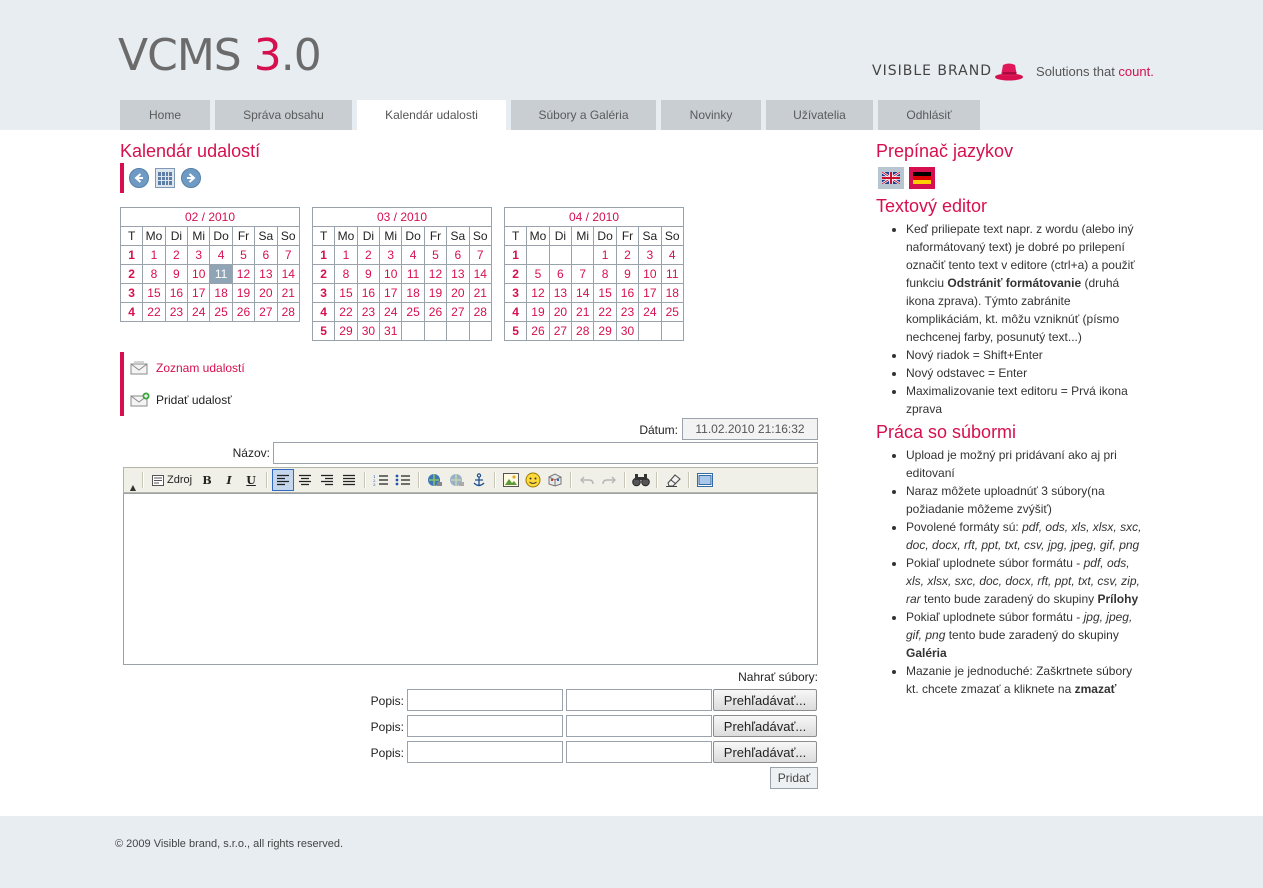 This screenshot has height=888, width=1263. Describe the element at coordinates (470, 579) in the screenshot. I see `text-editor-area` at that location.